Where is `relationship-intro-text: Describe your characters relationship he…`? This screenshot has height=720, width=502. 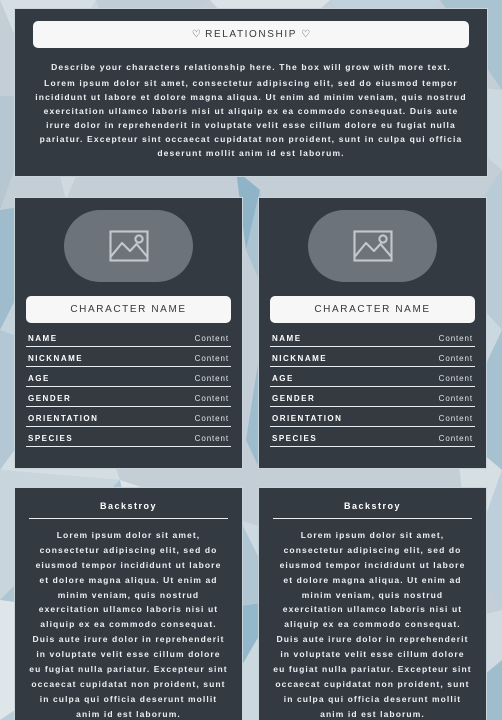
relationship-intro-text: Describe your characters relationship he… is located at coordinates (251, 67).